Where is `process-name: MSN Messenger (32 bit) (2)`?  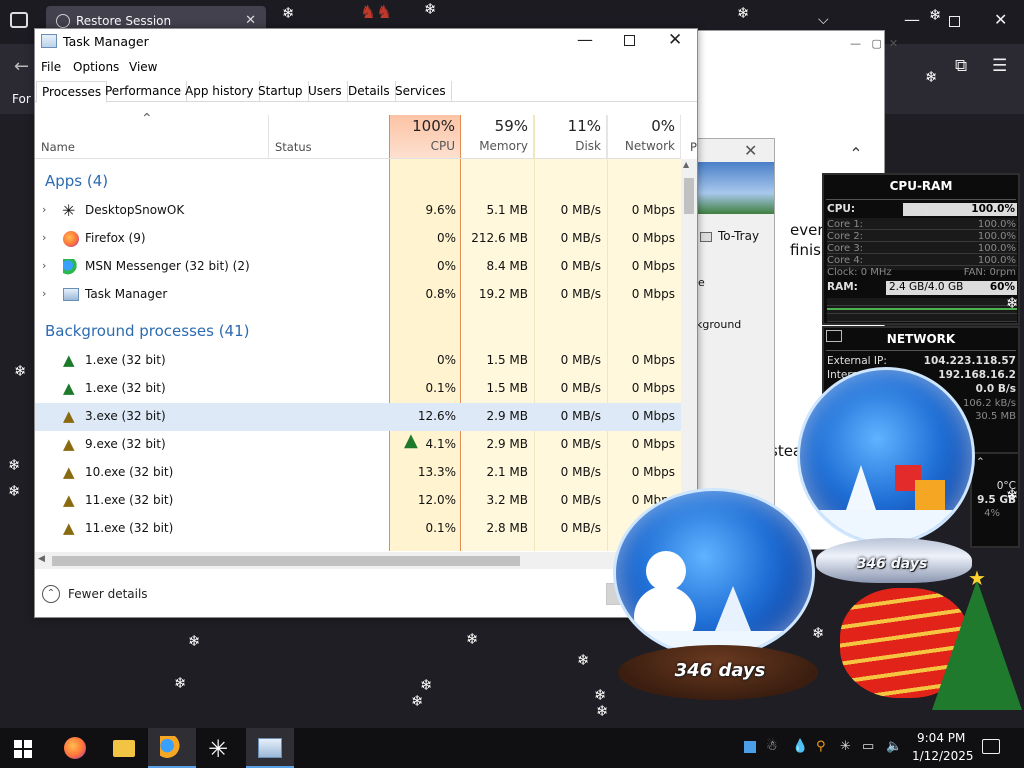 process-name: MSN Messenger (32 bit) (2) is located at coordinates (167, 266).